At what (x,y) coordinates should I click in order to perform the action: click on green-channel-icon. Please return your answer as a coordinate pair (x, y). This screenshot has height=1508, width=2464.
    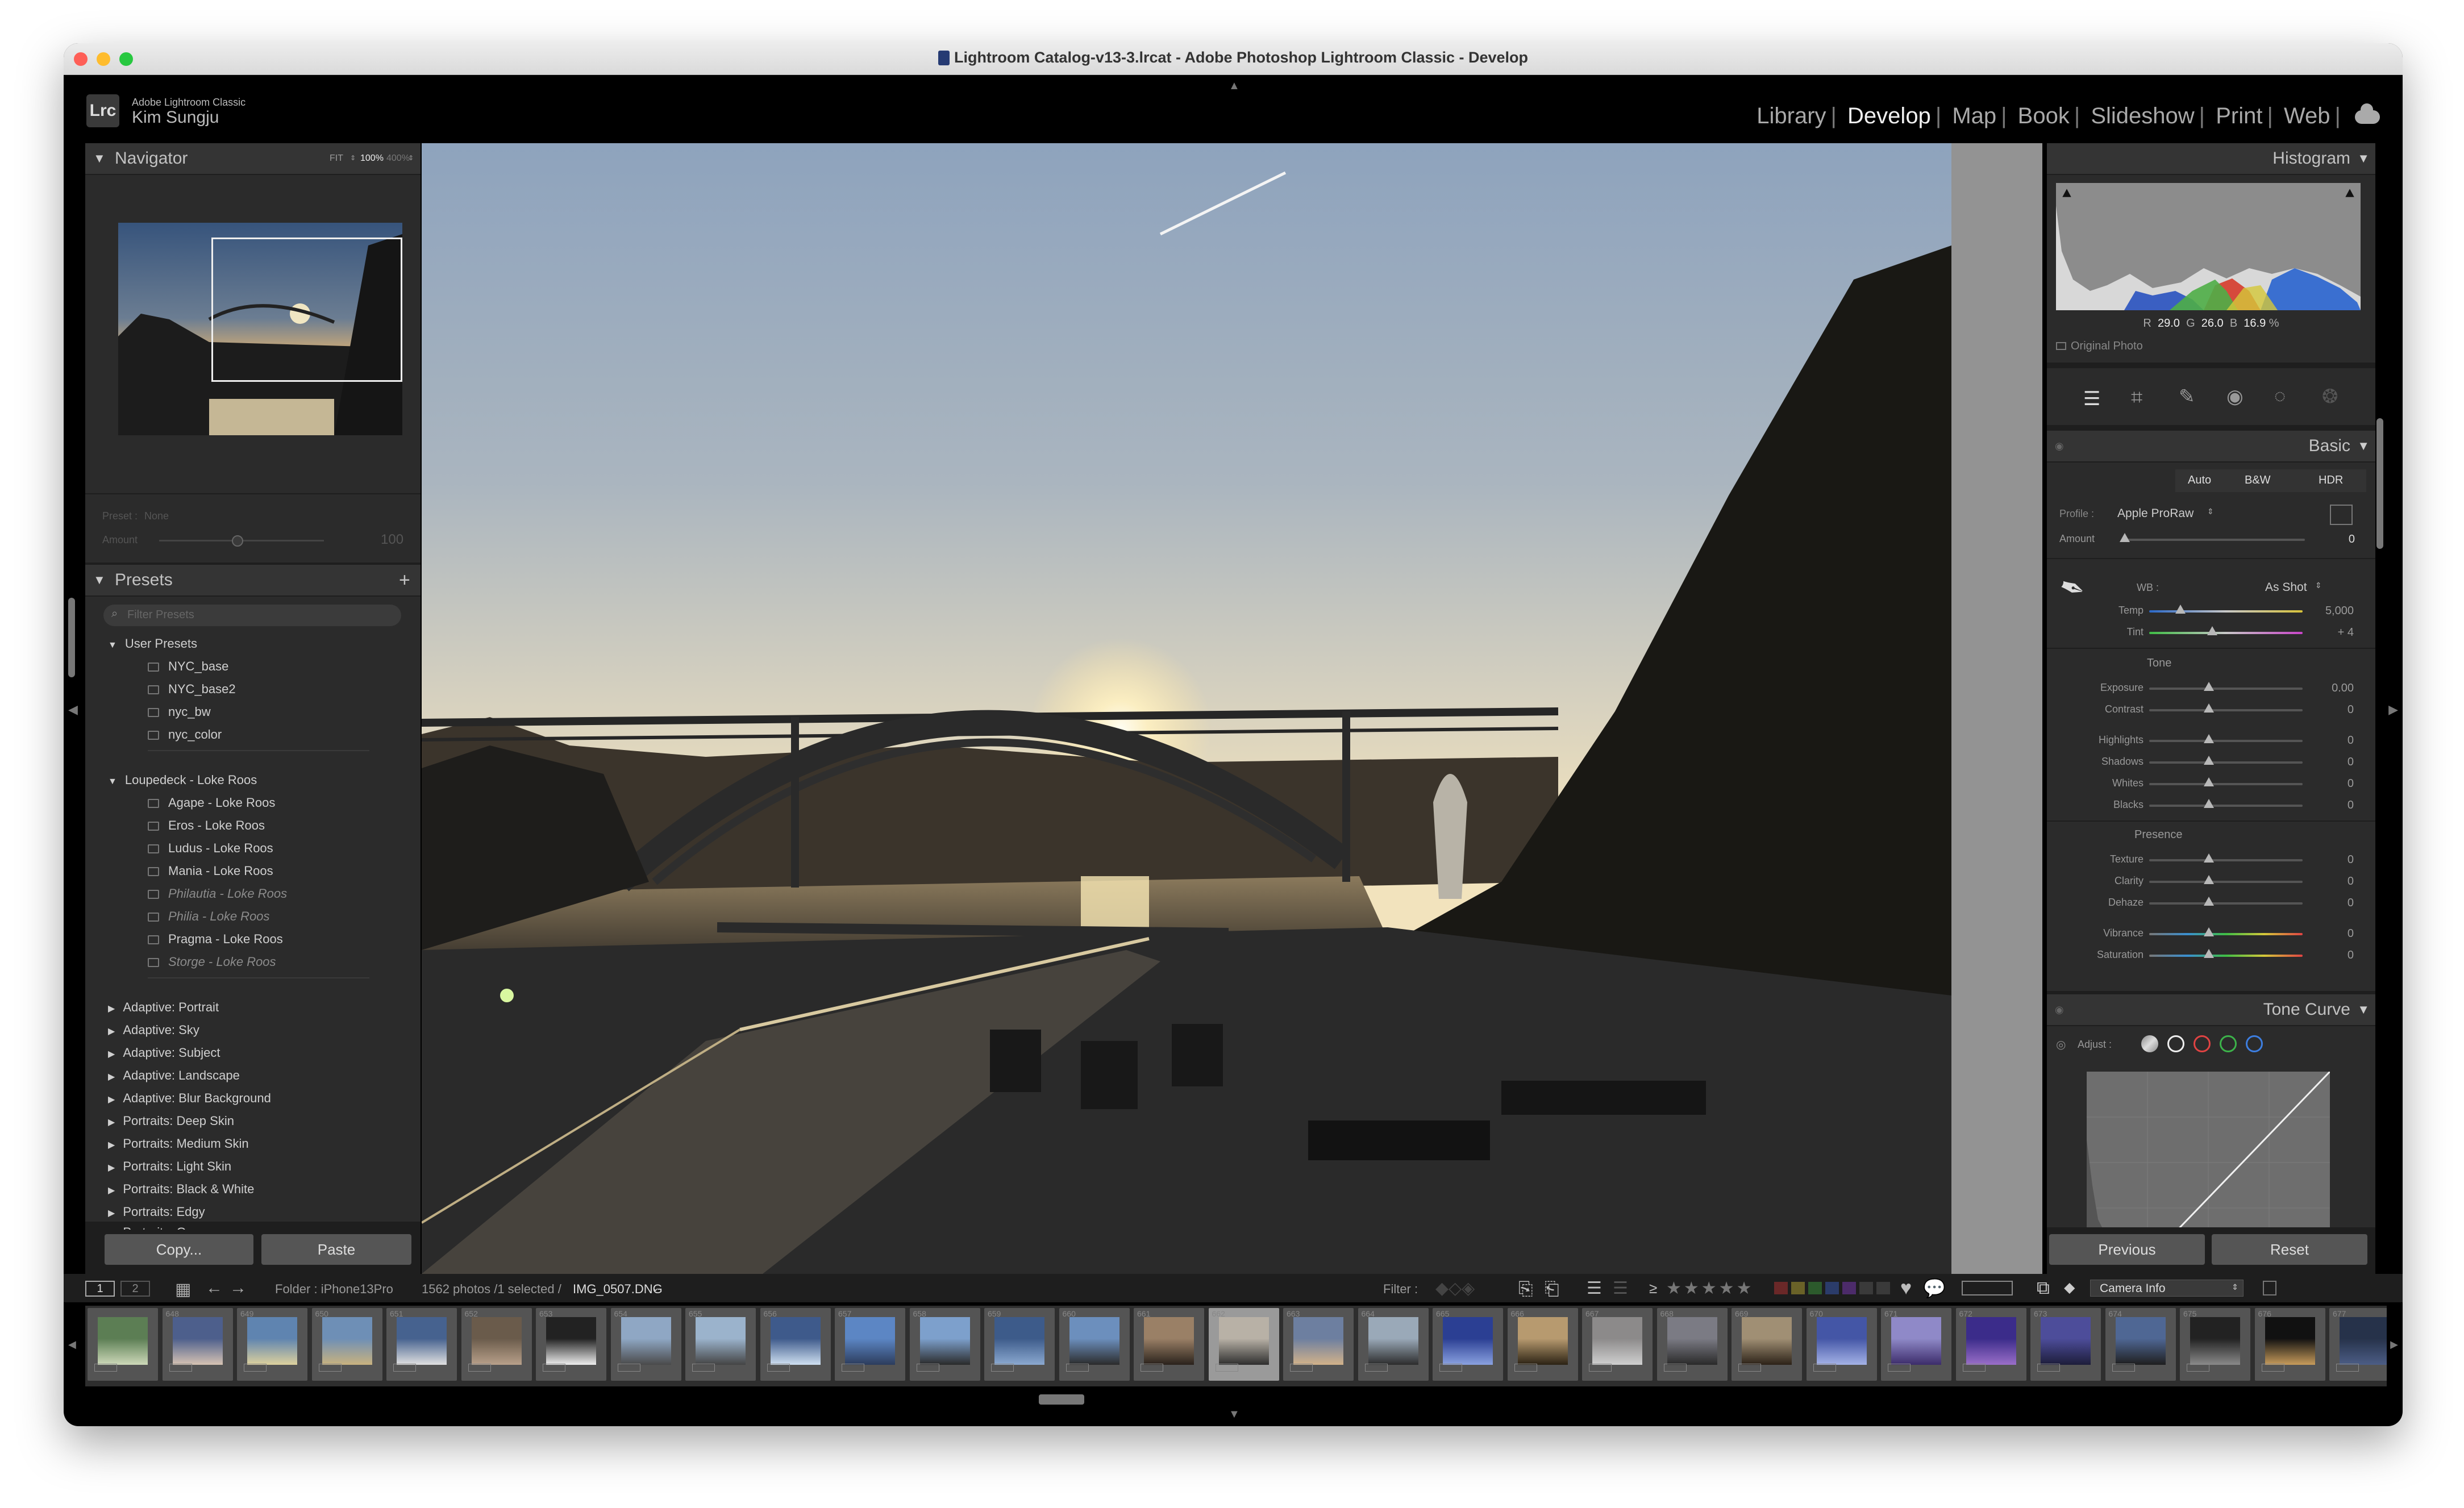
    Looking at the image, I should click on (2228, 1043).